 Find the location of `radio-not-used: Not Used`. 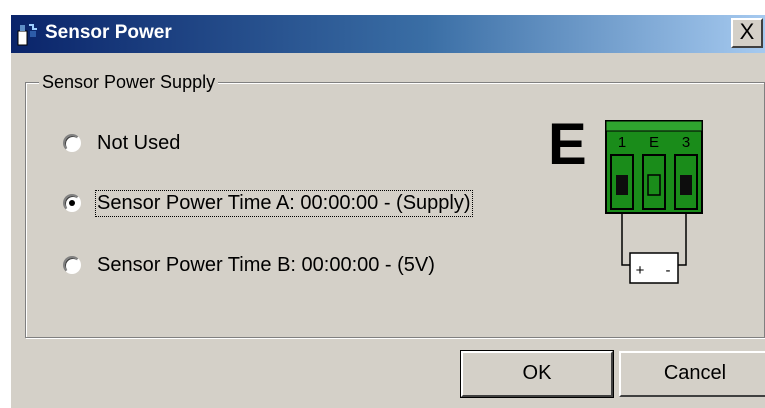

radio-not-used: Not Used is located at coordinates (121, 143).